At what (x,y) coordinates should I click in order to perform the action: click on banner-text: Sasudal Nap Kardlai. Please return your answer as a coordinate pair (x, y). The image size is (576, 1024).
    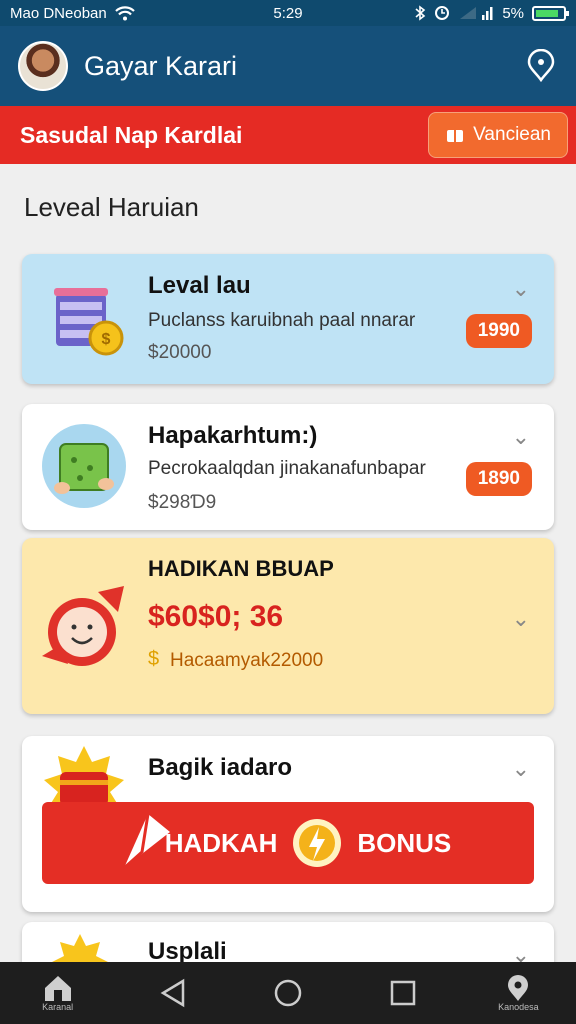
    Looking at the image, I should click on (131, 134).